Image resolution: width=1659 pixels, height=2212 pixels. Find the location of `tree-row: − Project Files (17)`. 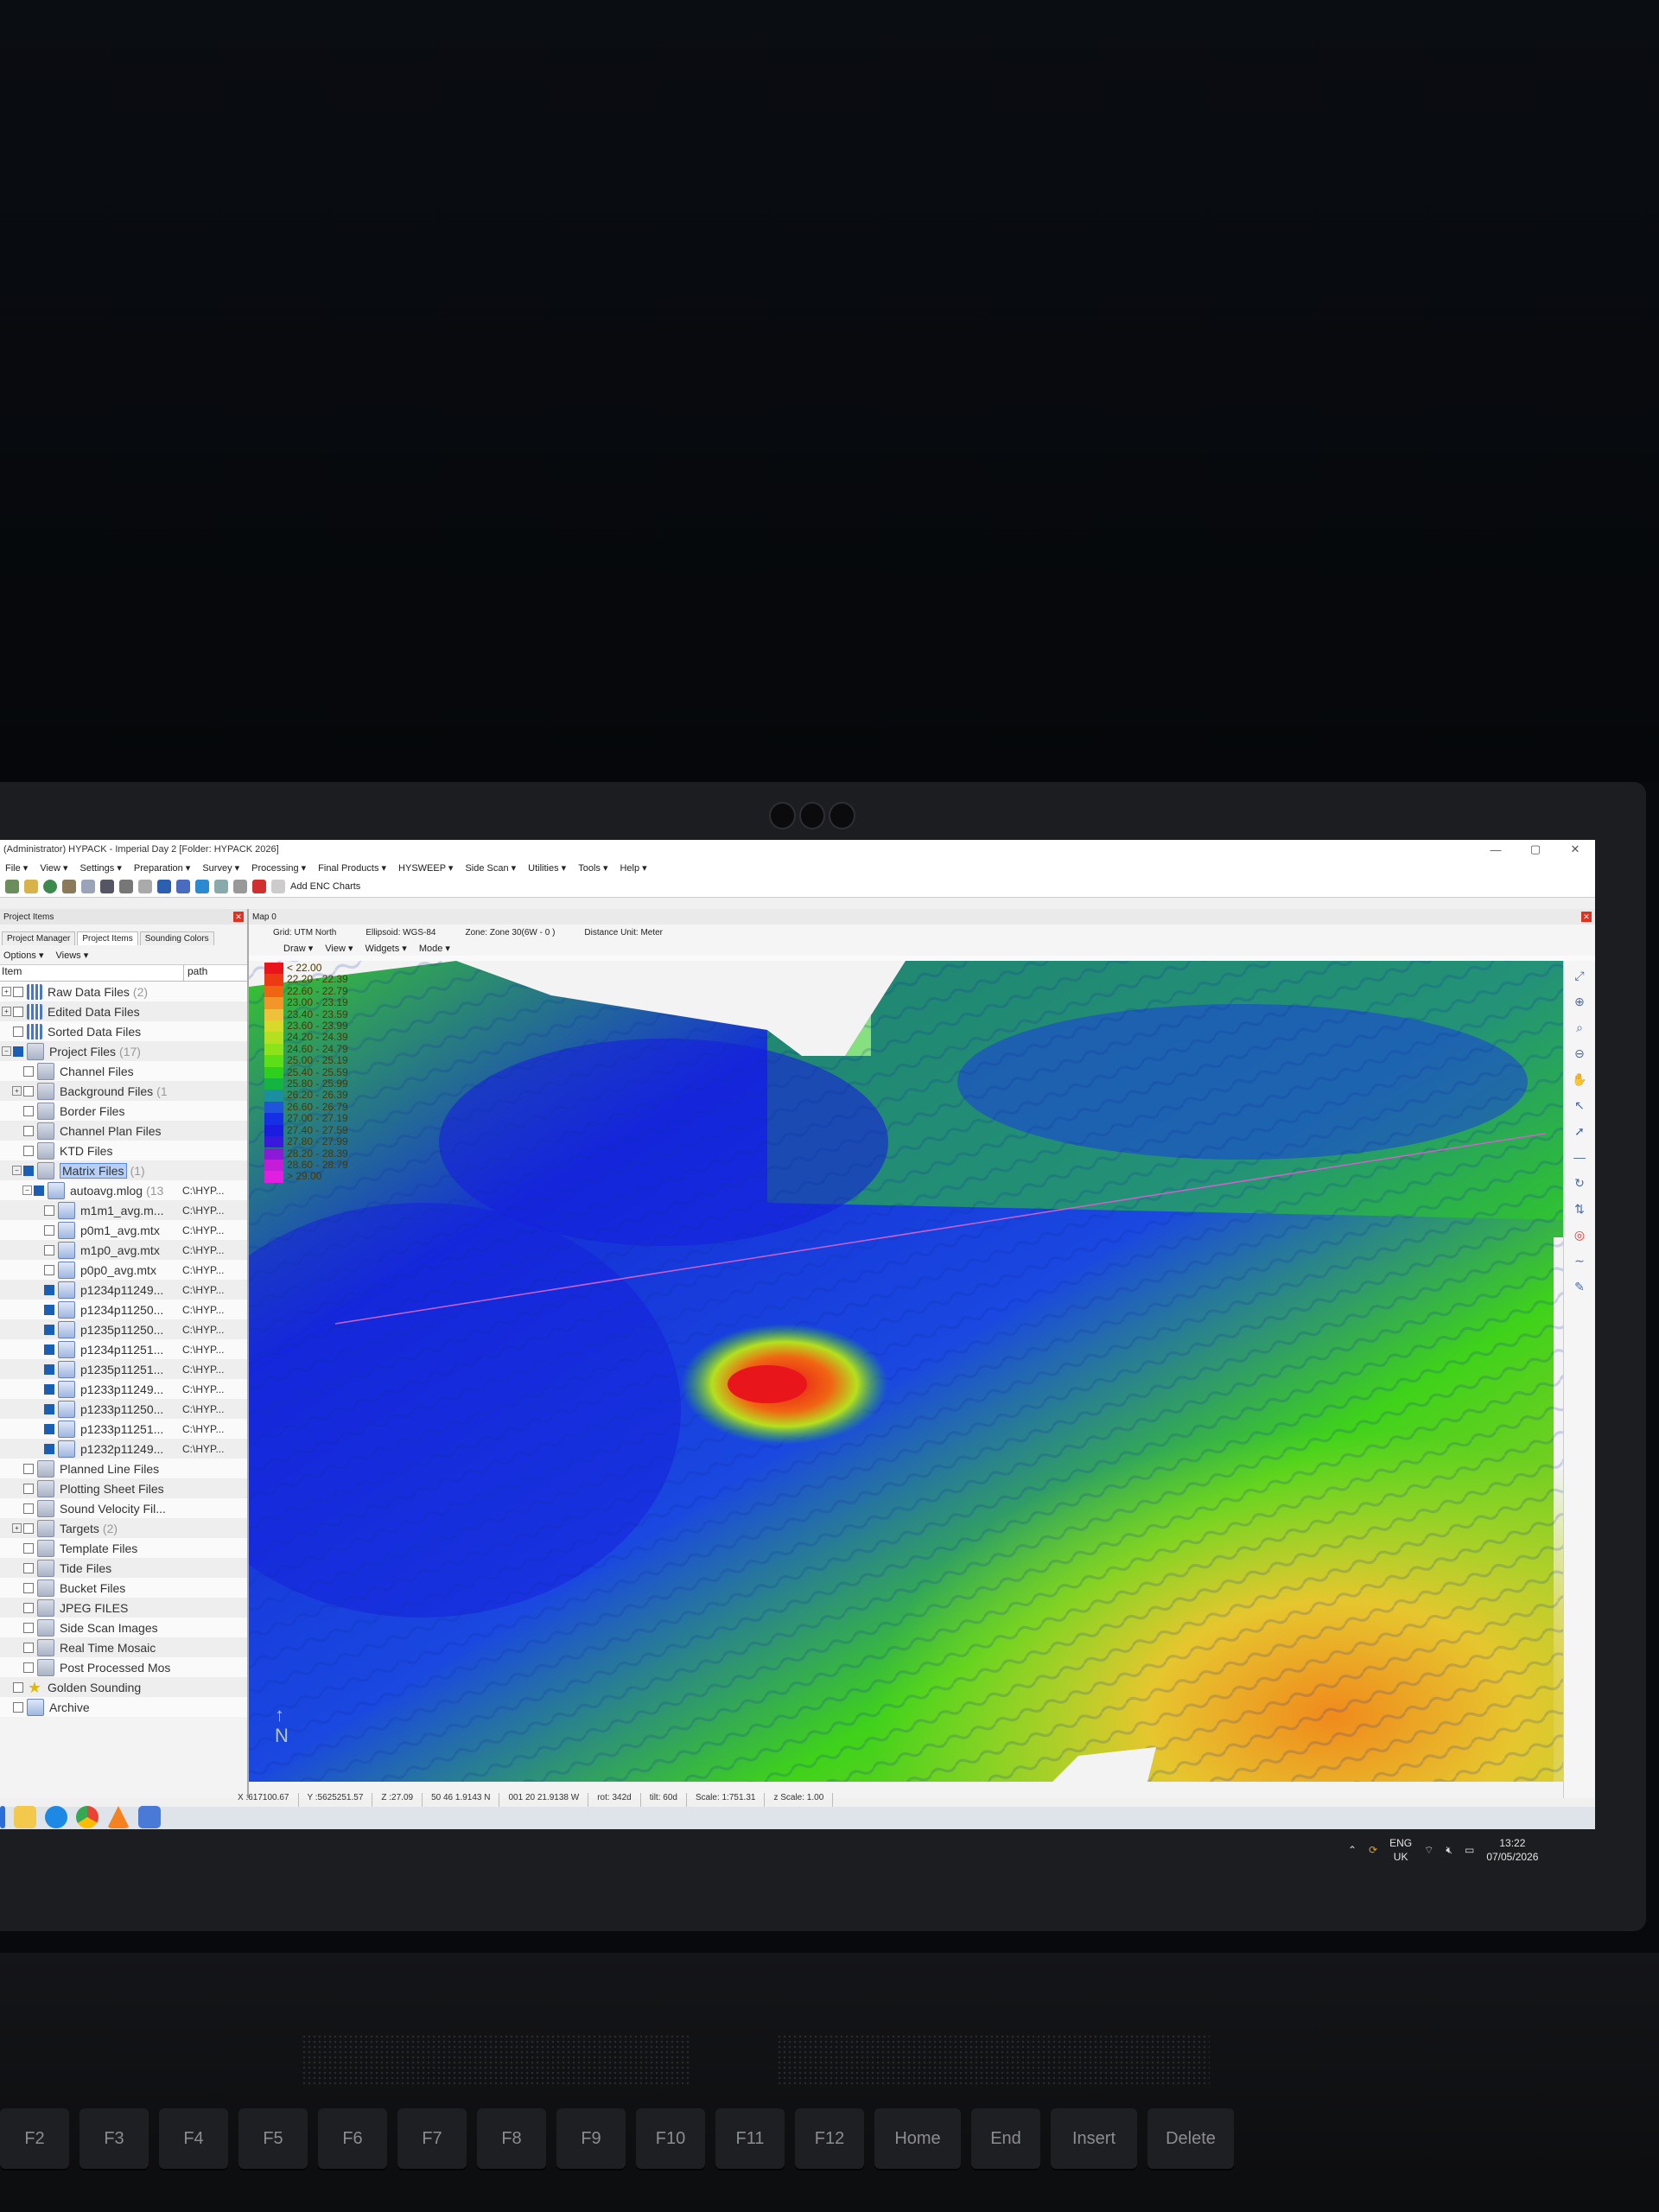

tree-row: − Project Files (17) is located at coordinates (123, 1051).